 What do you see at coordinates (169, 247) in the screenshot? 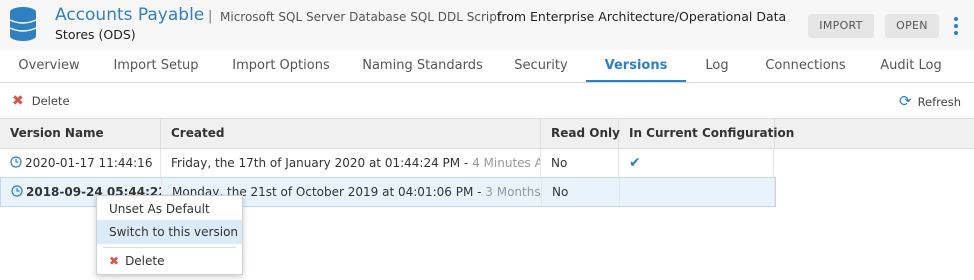
I see `menu-divider` at bounding box center [169, 247].